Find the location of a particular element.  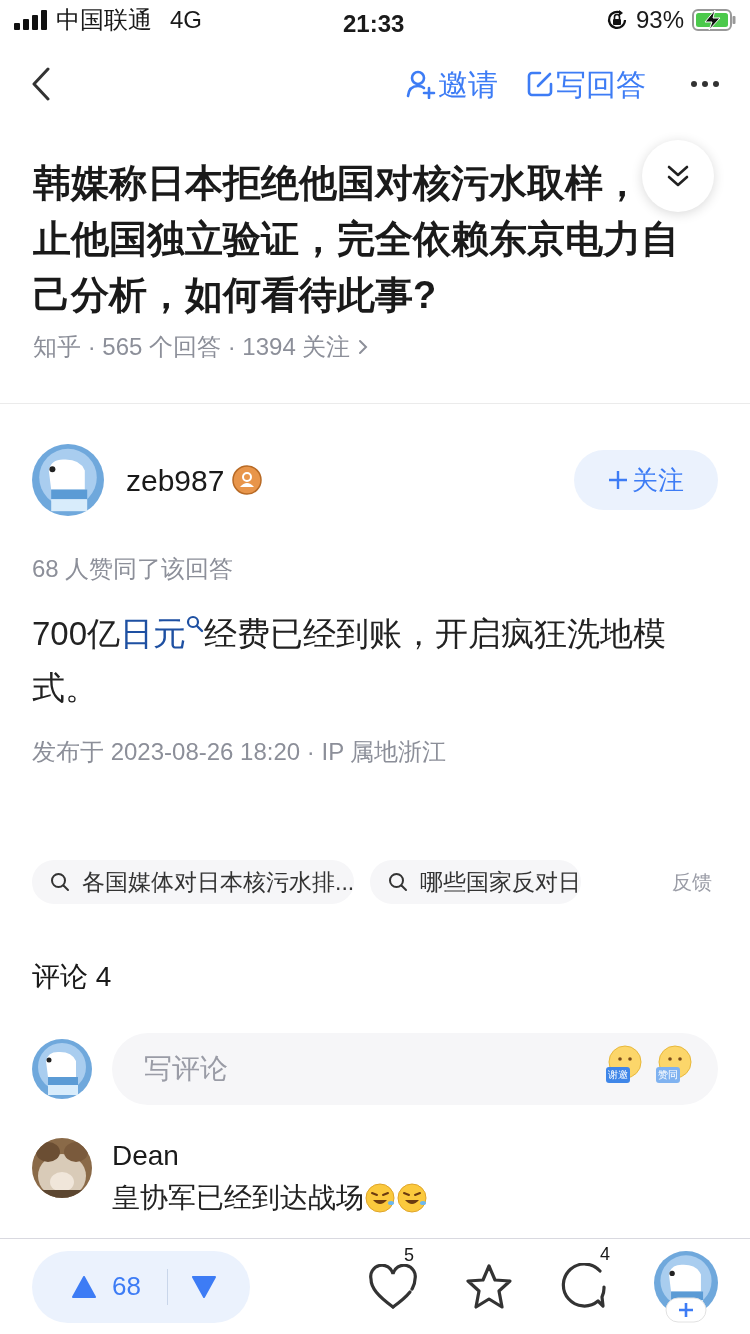

sticker-label: 谢邀 is located at coordinates (618, 1075).